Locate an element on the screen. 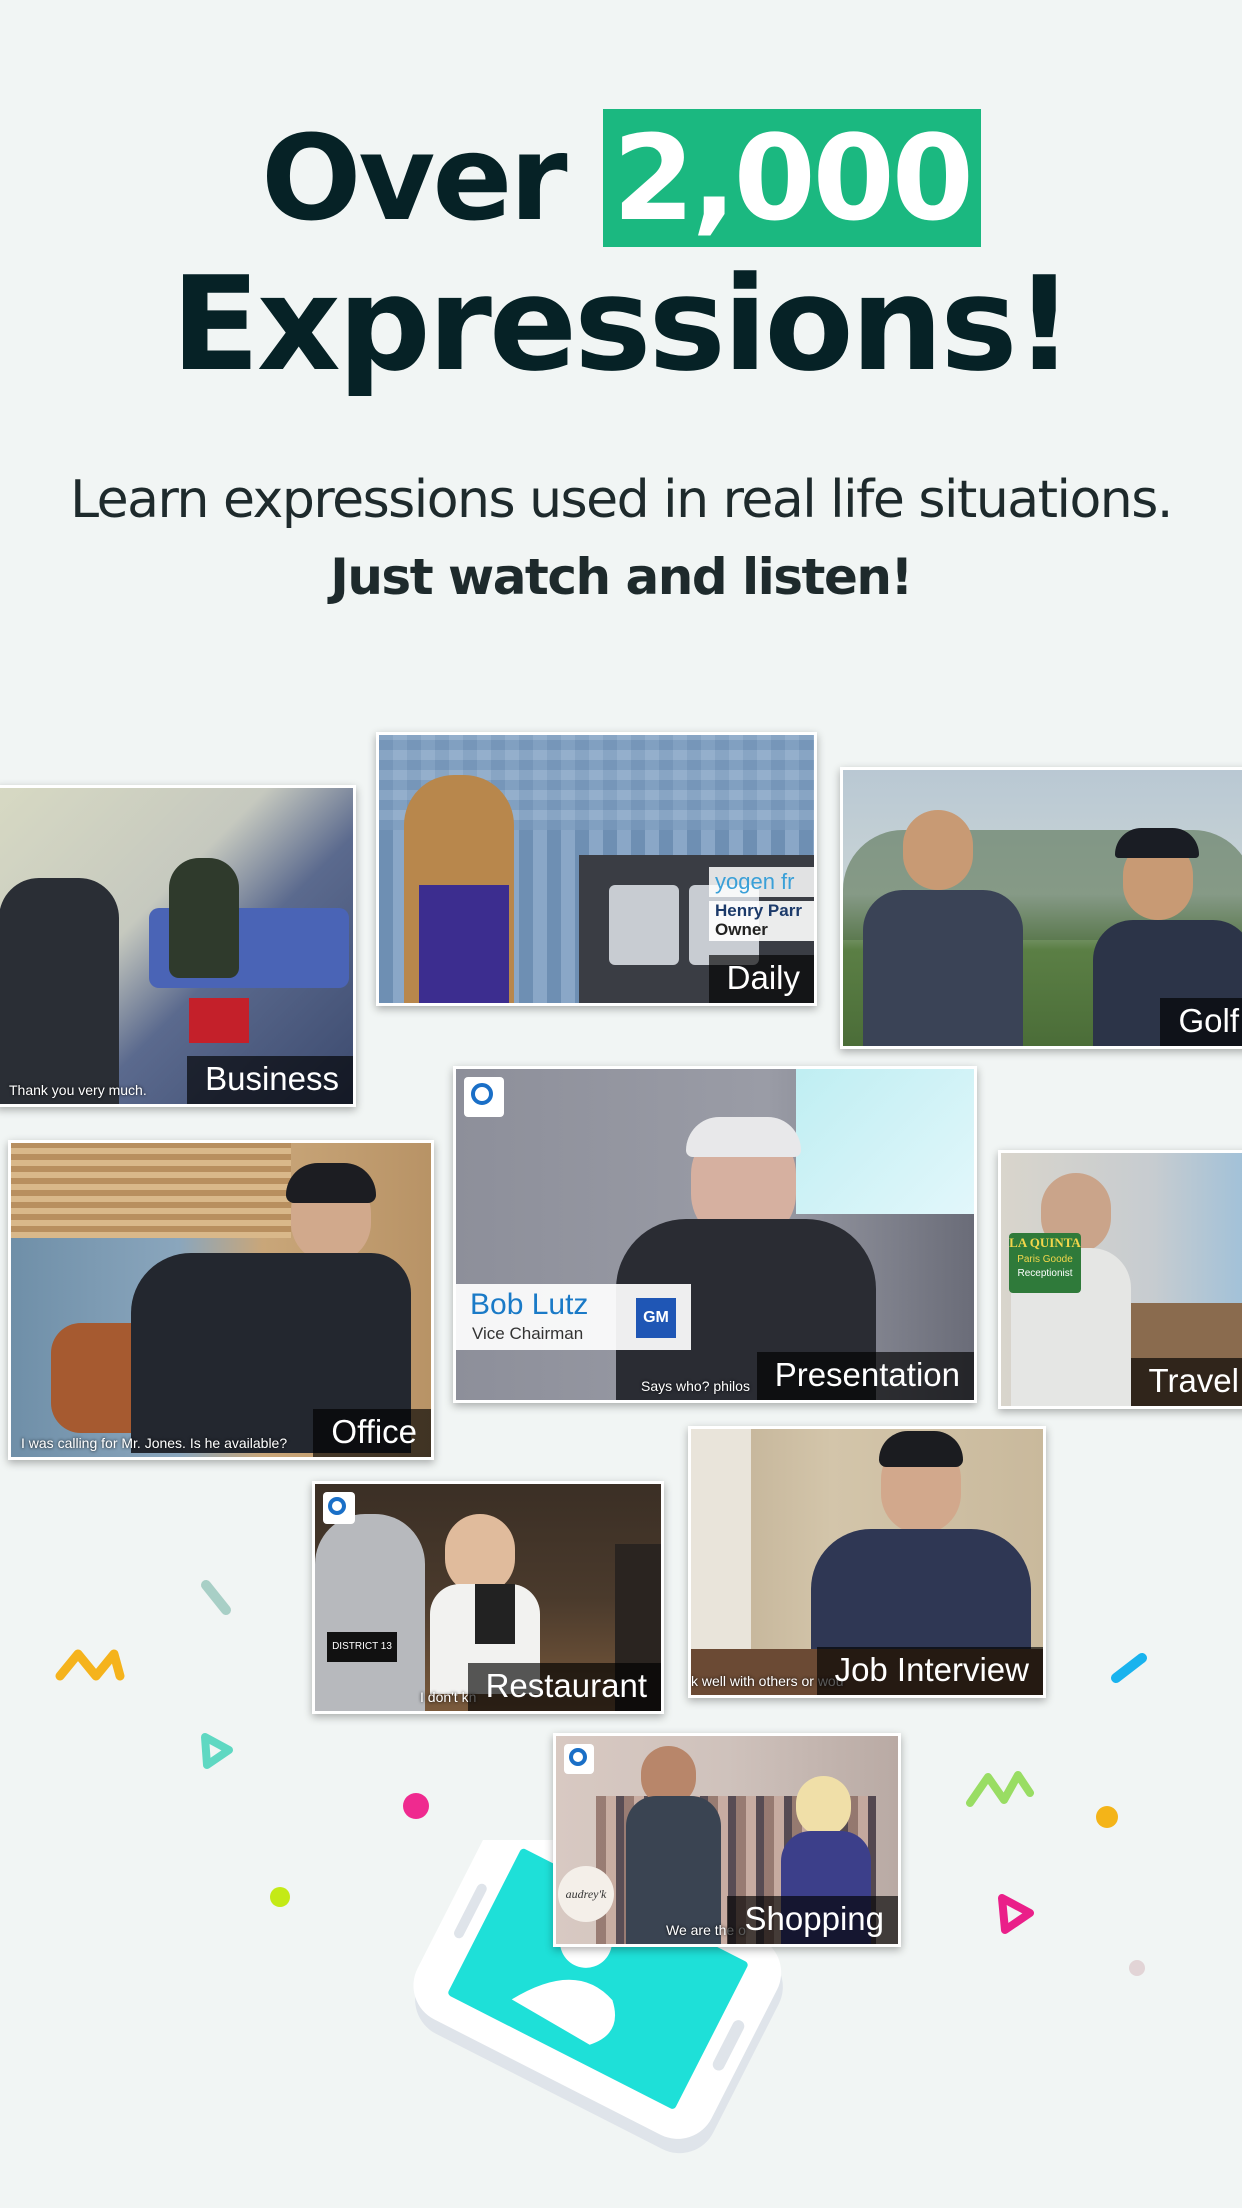  card-label: Daily is located at coordinates (761, 979).